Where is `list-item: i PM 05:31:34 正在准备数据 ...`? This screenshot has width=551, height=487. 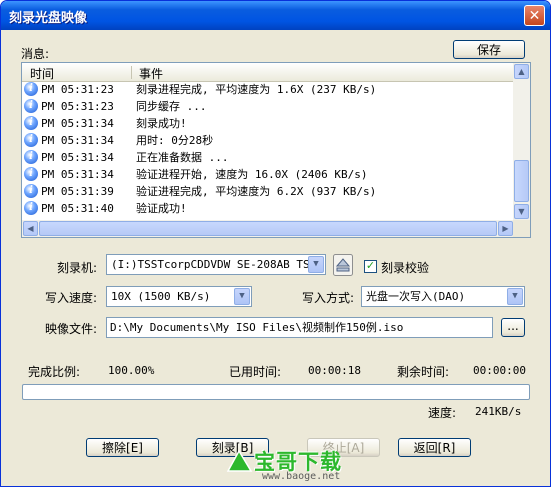 list-item: i PM 05:31:34 正在准备数据 ... is located at coordinates (268, 157).